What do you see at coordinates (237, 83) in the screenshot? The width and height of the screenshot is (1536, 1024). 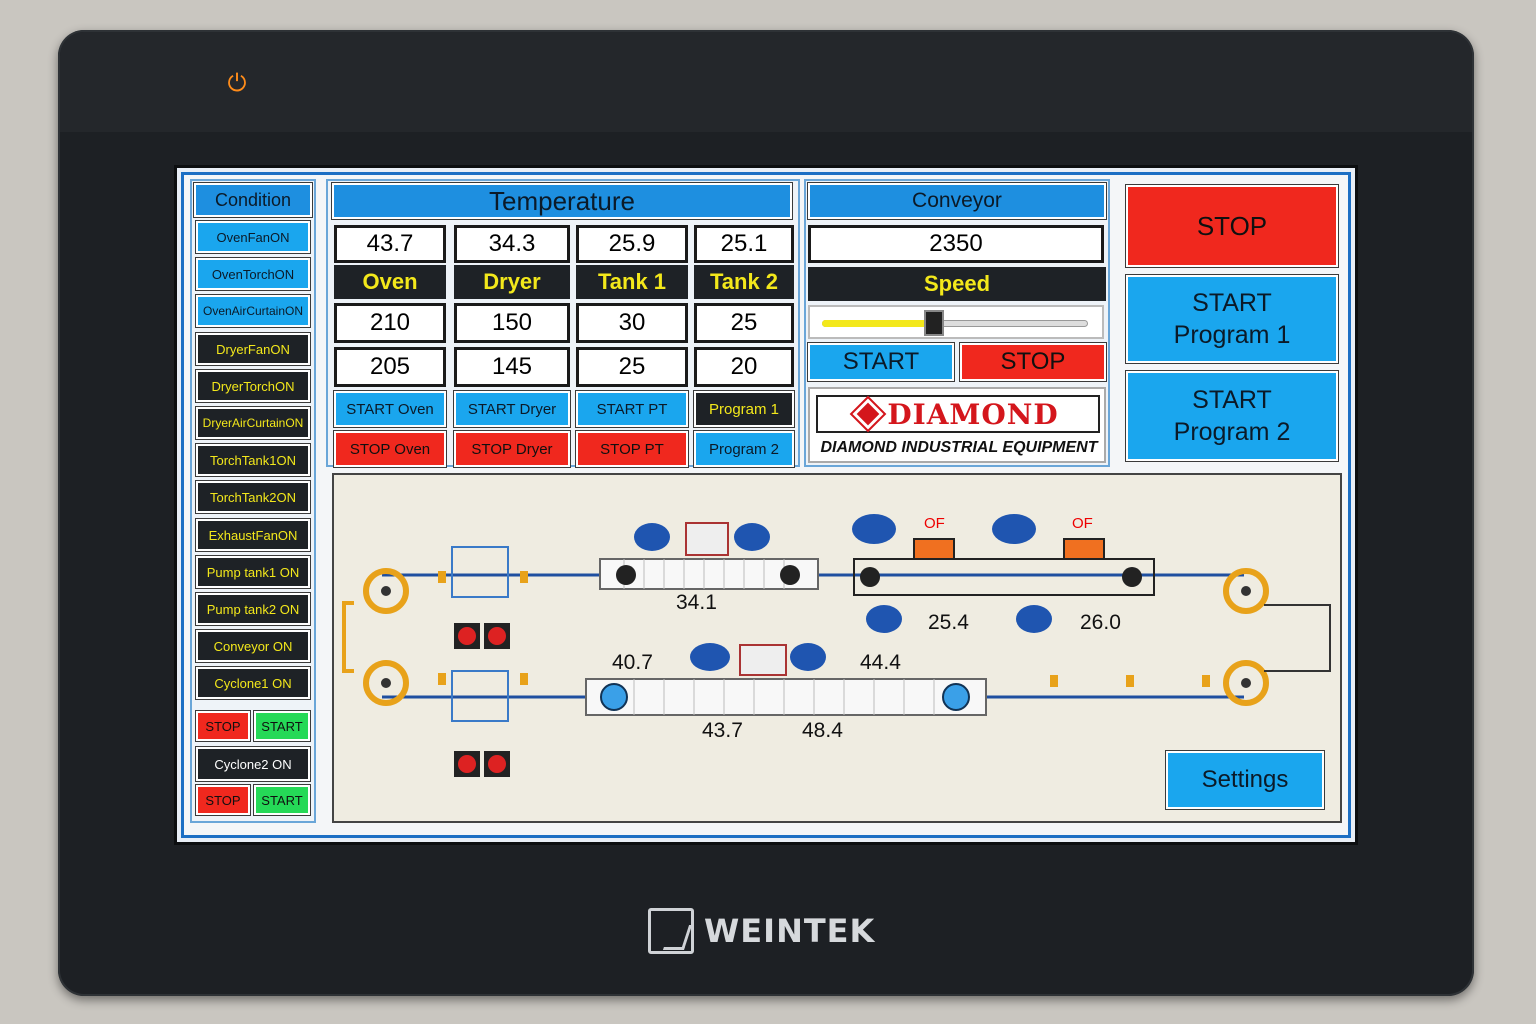 I see `power-icon: ⏻` at bounding box center [237, 83].